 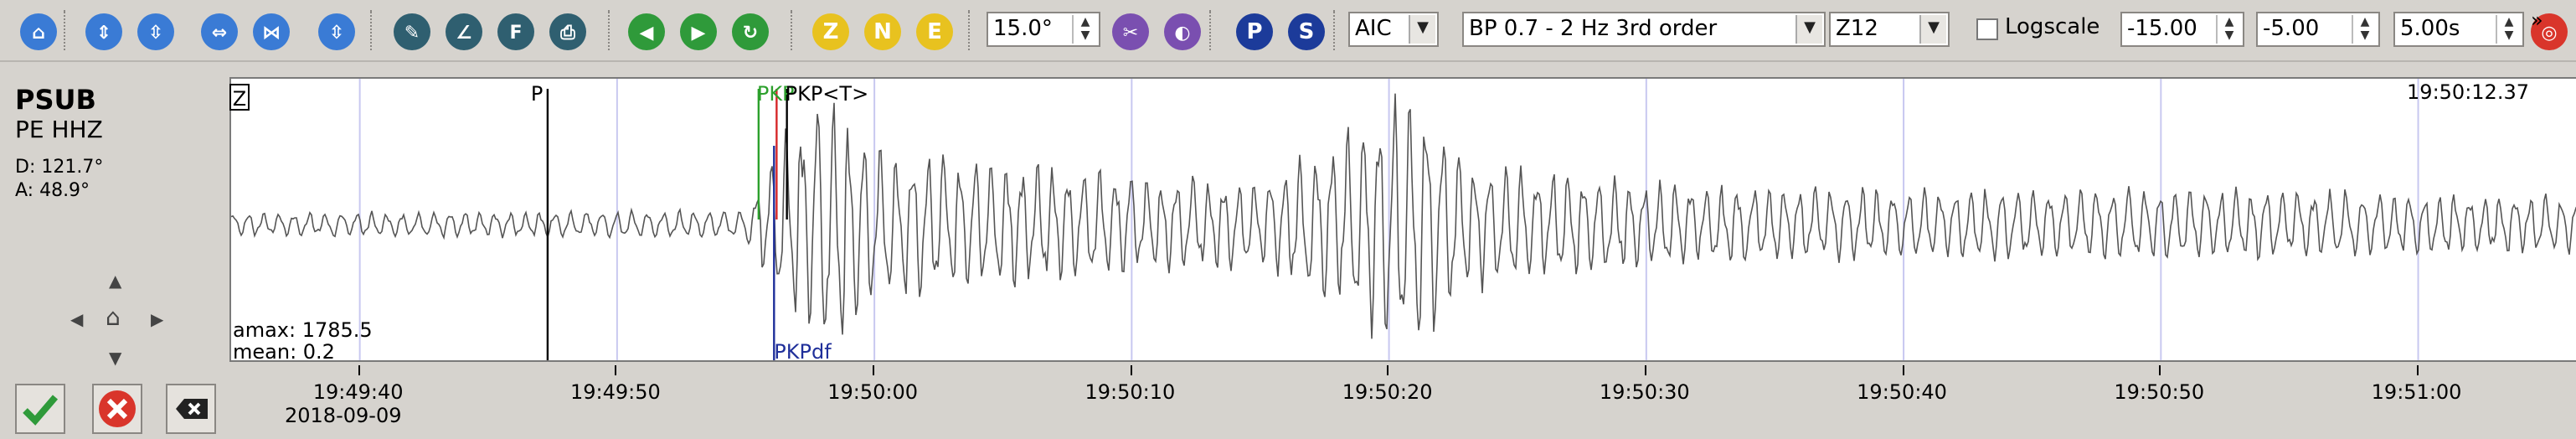 I want to click on reject-button, so click(x=117, y=409).